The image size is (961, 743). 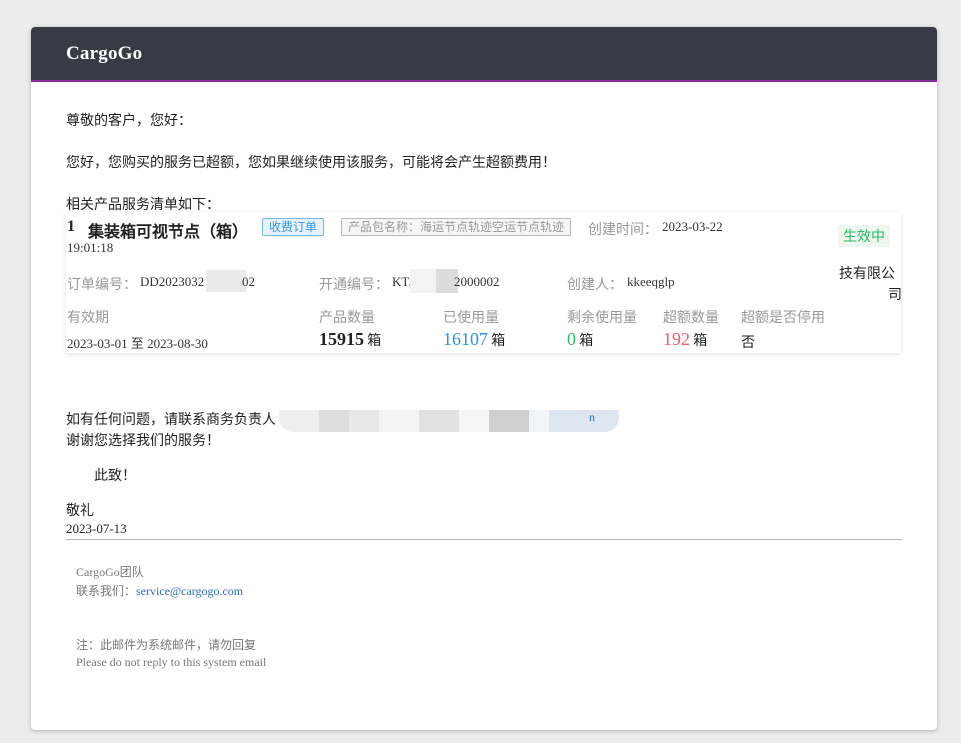 I want to click on over-label: 超额数量, so click(x=691, y=318).